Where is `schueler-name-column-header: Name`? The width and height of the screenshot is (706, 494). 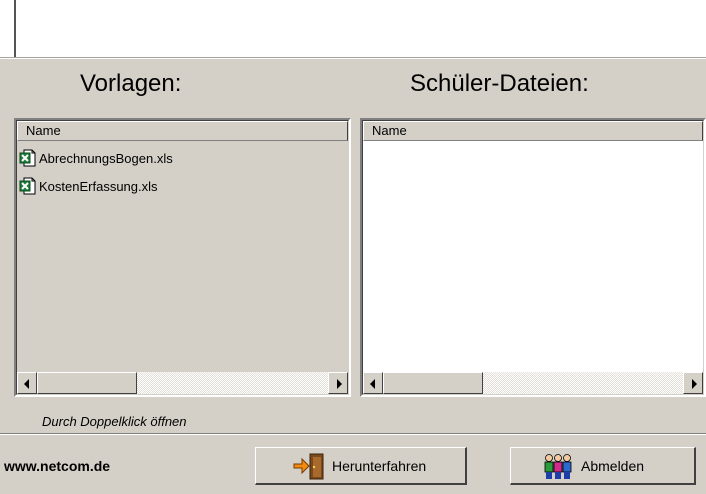 schueler-name-column-header: Name is located at coordinates (533, 131).